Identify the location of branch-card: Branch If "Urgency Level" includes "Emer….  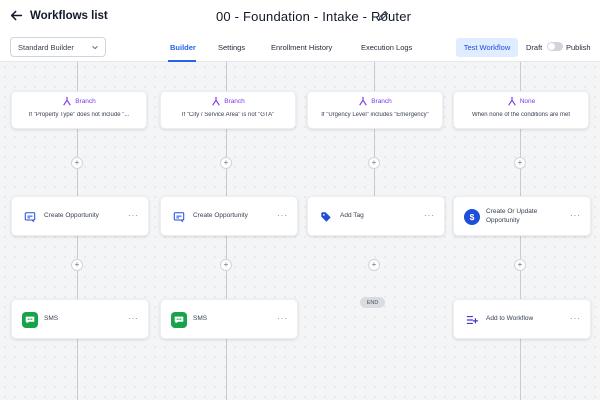
(375, 110).